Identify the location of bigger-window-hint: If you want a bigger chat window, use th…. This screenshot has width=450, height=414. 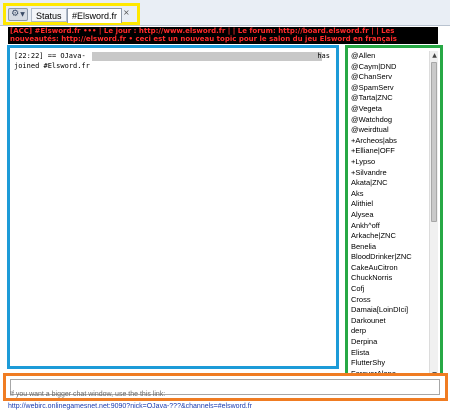
(88, 394).